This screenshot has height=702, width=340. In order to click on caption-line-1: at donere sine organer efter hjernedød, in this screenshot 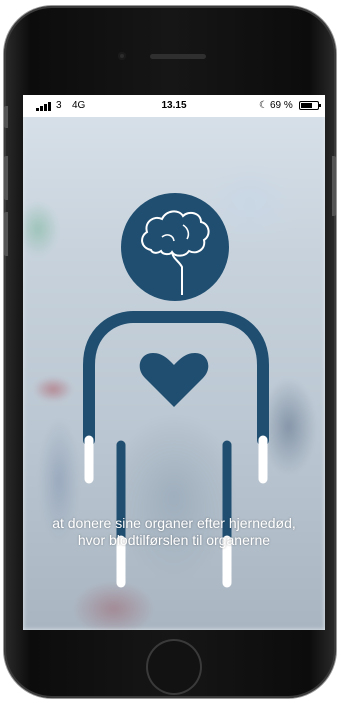, I will do `click(174, 523)`.